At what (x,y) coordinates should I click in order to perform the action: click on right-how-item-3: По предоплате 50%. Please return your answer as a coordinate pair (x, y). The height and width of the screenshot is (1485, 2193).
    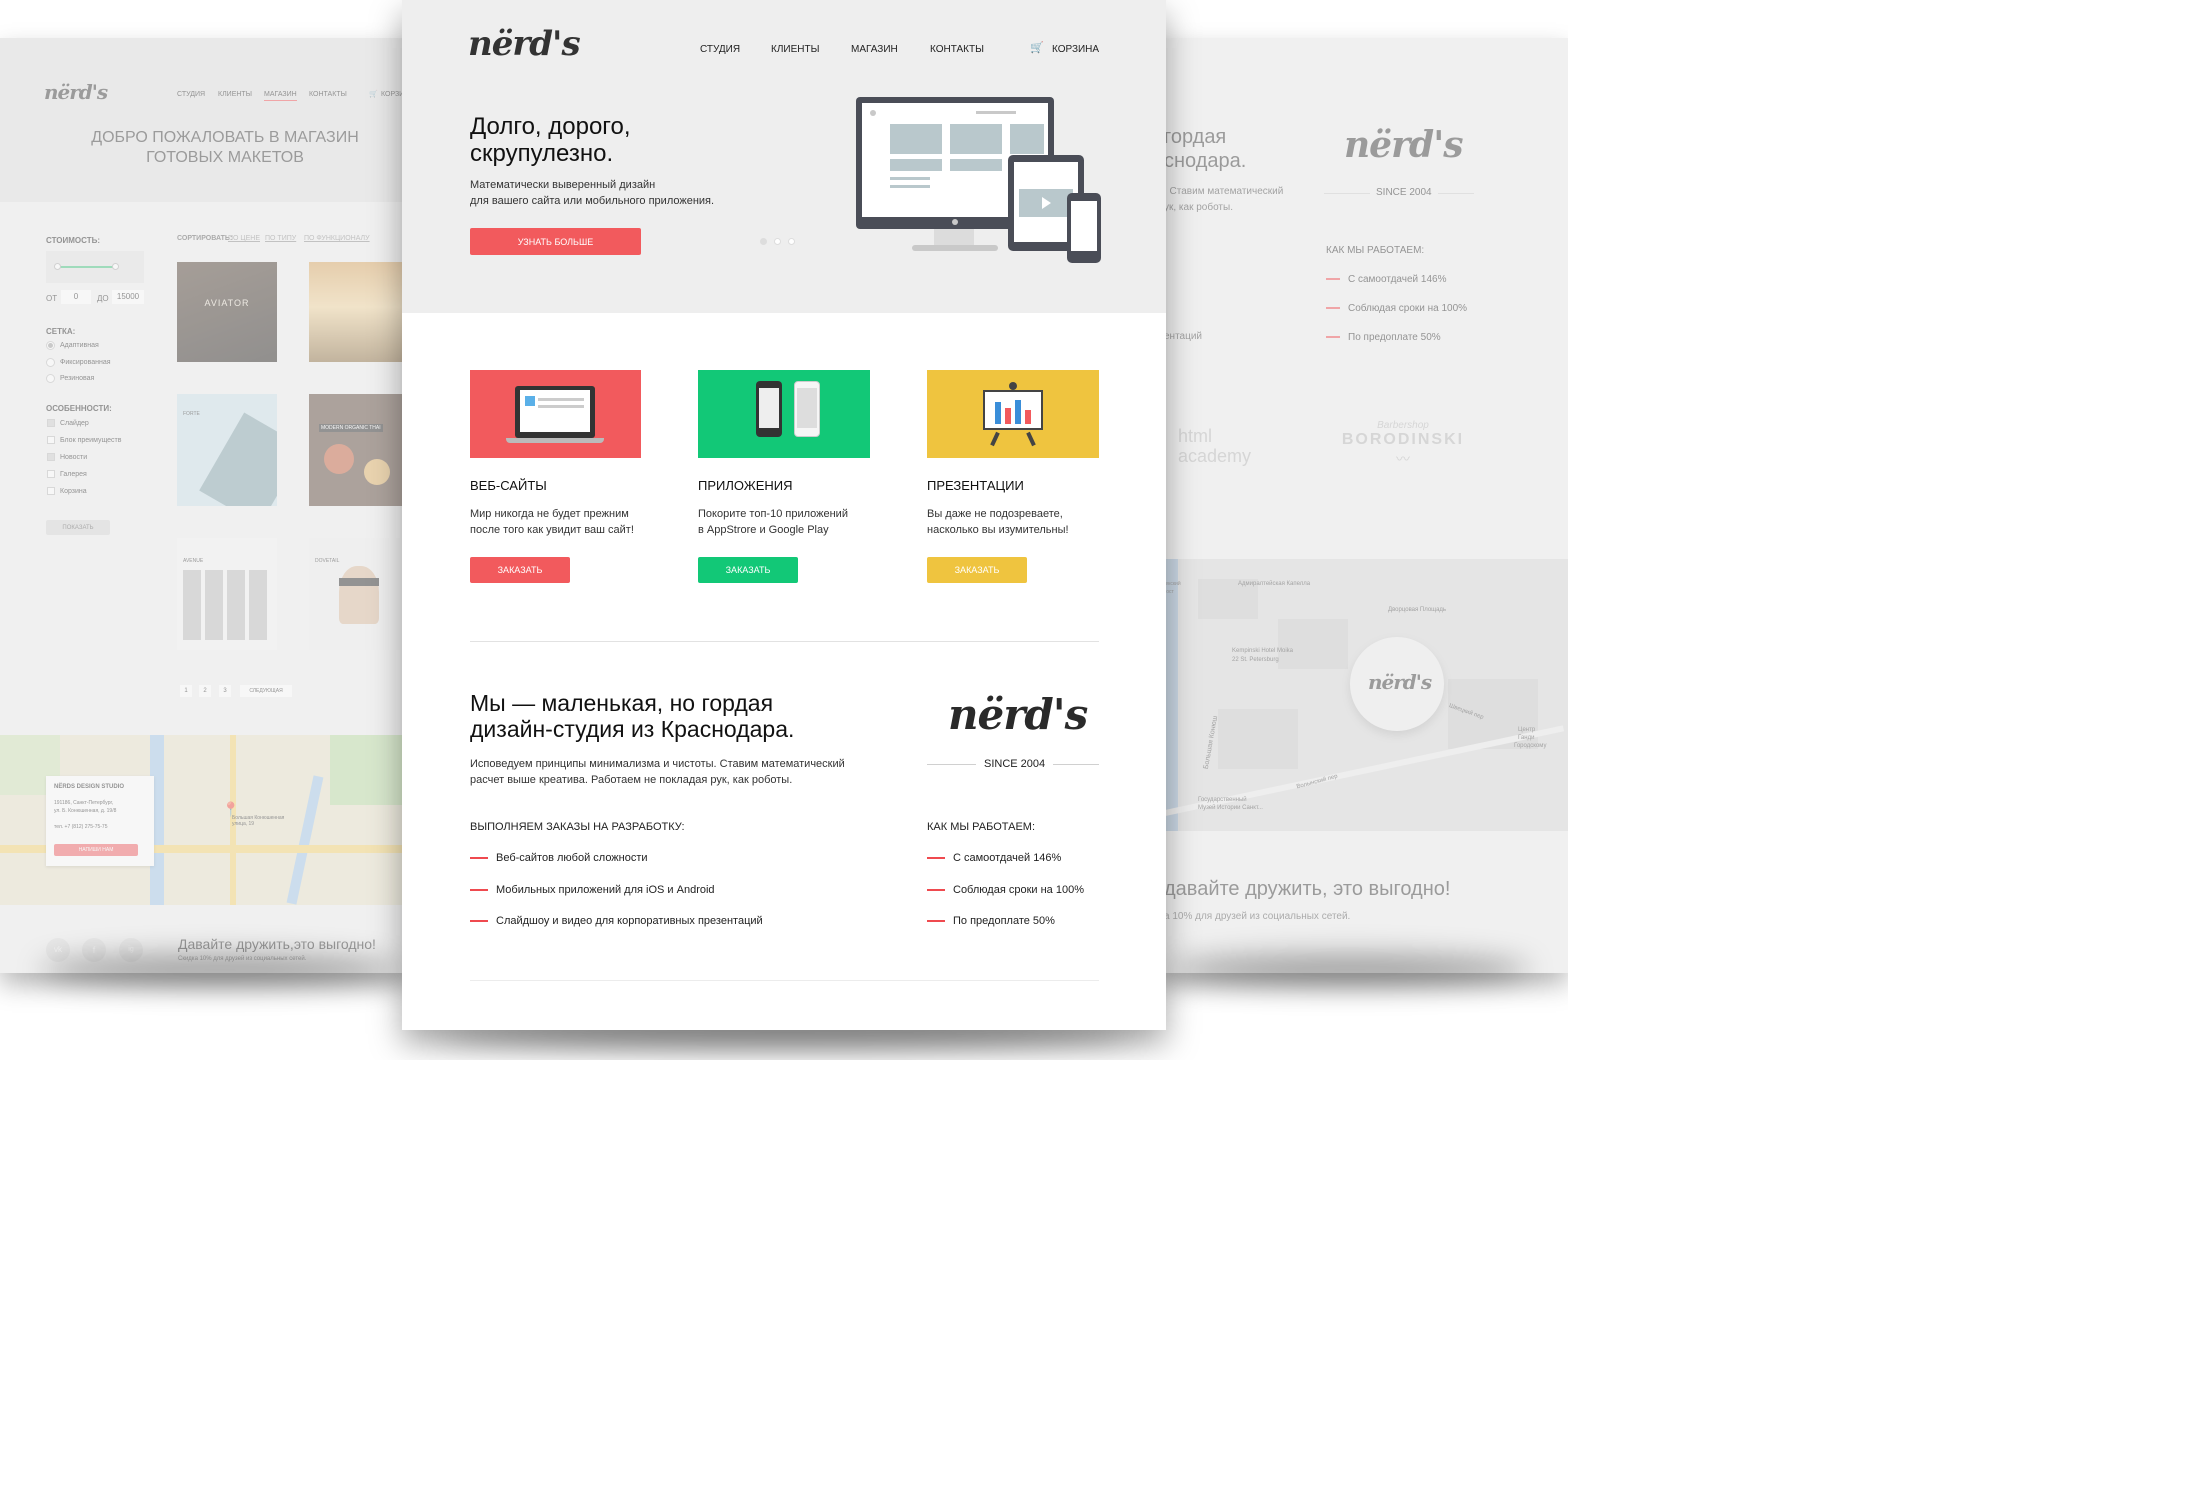
    Looking at the image, I should click on (1383, 337).